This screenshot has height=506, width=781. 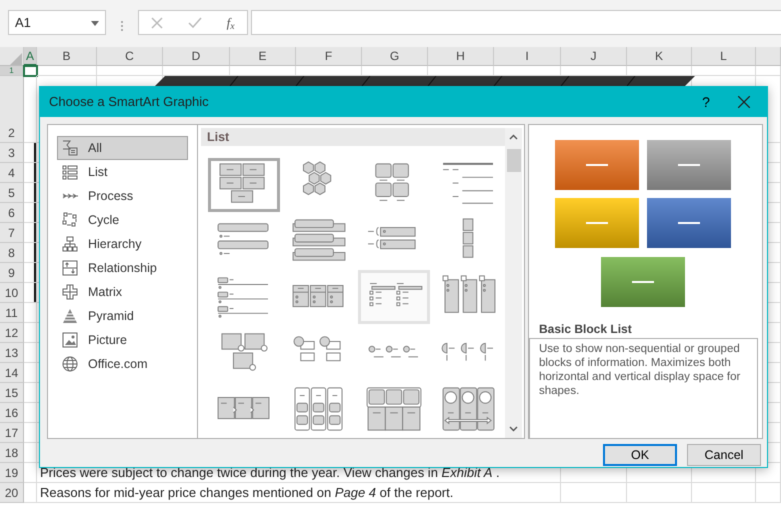 What do you see at coordinates (70, 148) in the screenshot?
I see `sigma-list-icon` at bounding box center [70, 148].